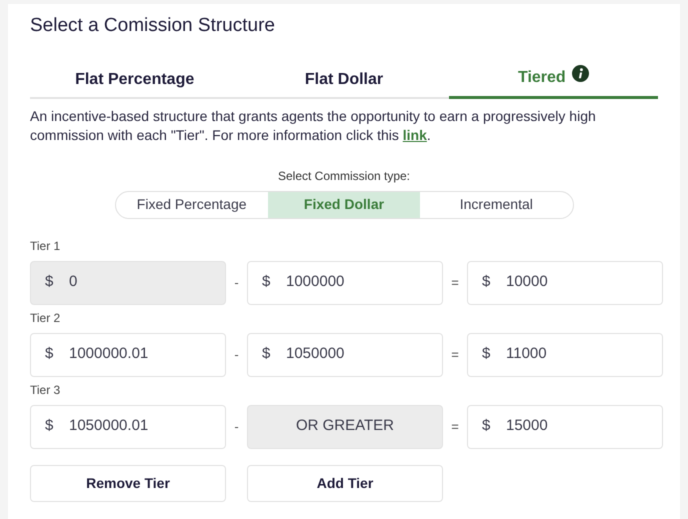 The image size is (688, 519). What do you see at coordinates (496, 205) in the screenshot?
I see `type-option: Incremental` at bounding box center [496, 205].